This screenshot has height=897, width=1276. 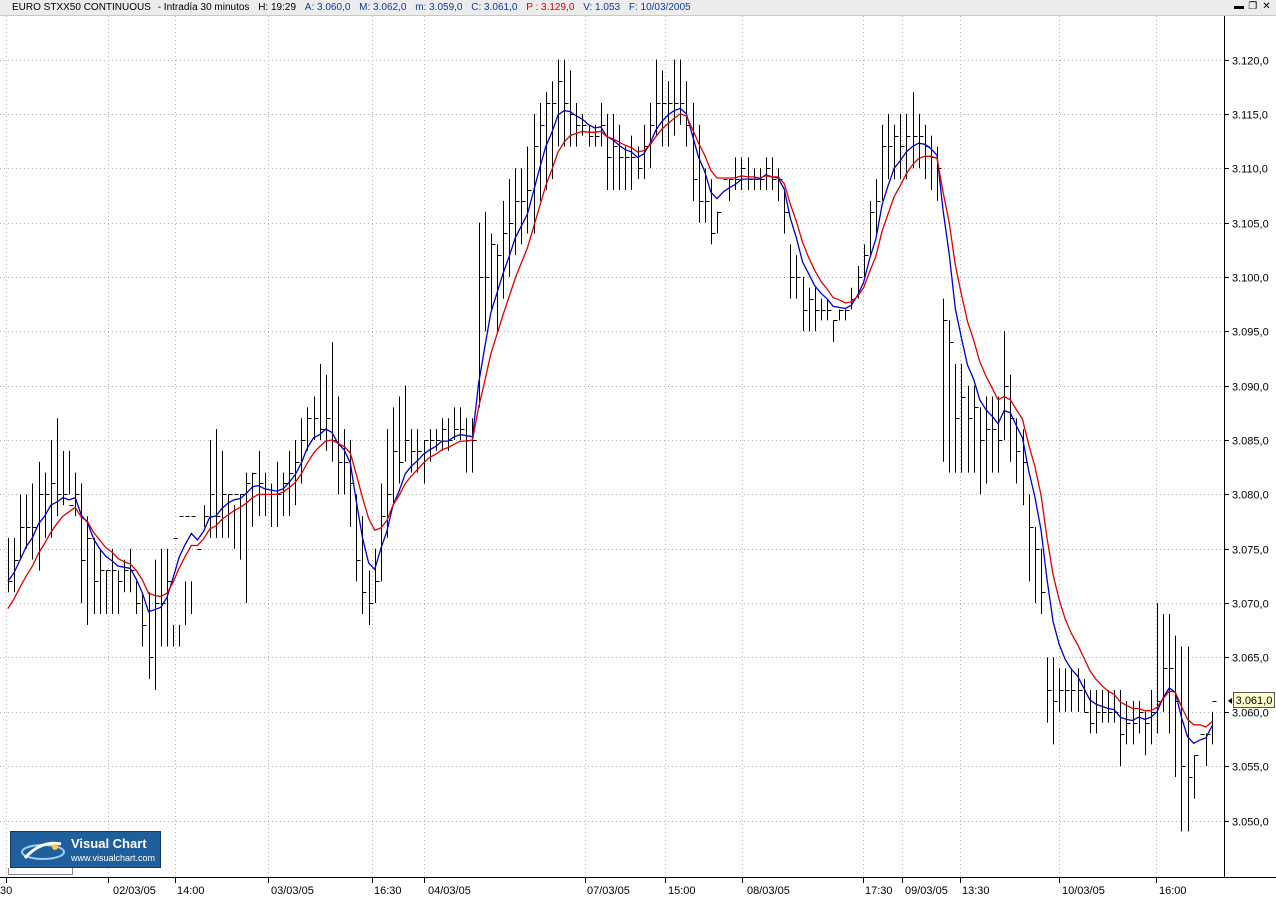 I want to click on y-tick-label: 3.100,0, so click(x=1250, y=279).